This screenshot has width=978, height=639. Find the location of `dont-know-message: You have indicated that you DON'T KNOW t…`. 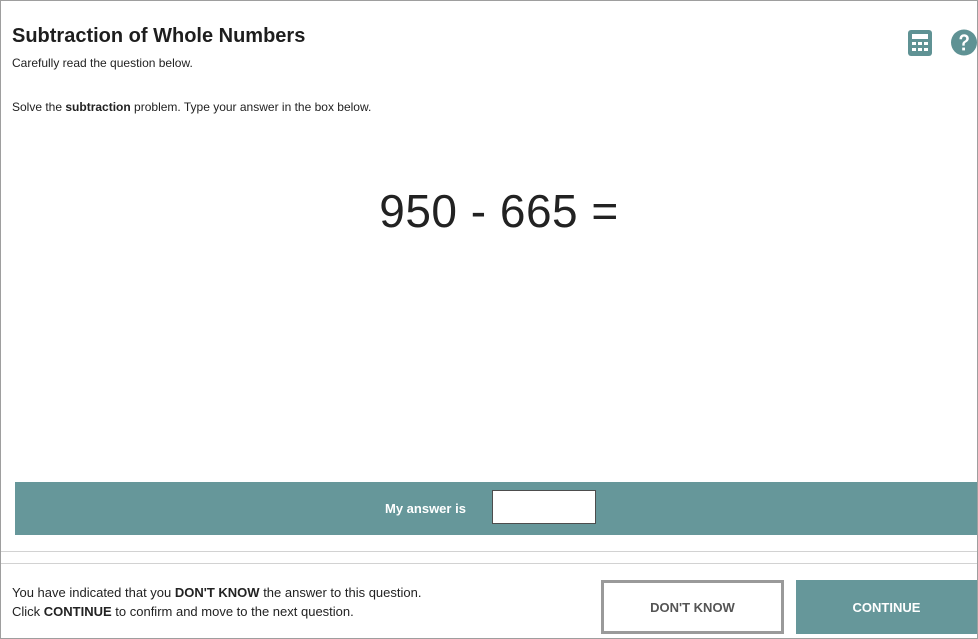

dont-know-message: You have indicated that you DON'T KNOW t… is located at coordinates (216, 602).